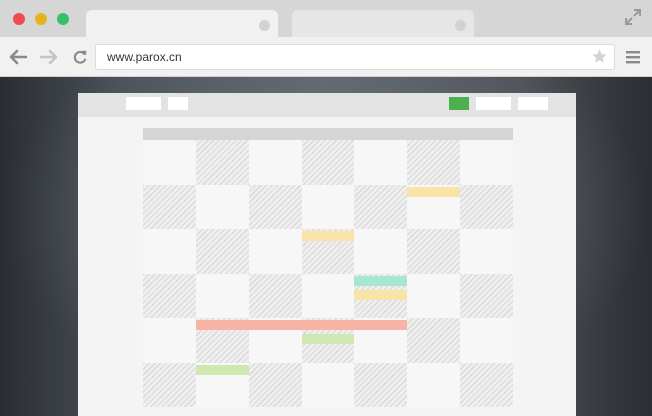  Describe the element at coordinates (18, 57) in the screenshot. I see `back-arrow-icon` at that location.